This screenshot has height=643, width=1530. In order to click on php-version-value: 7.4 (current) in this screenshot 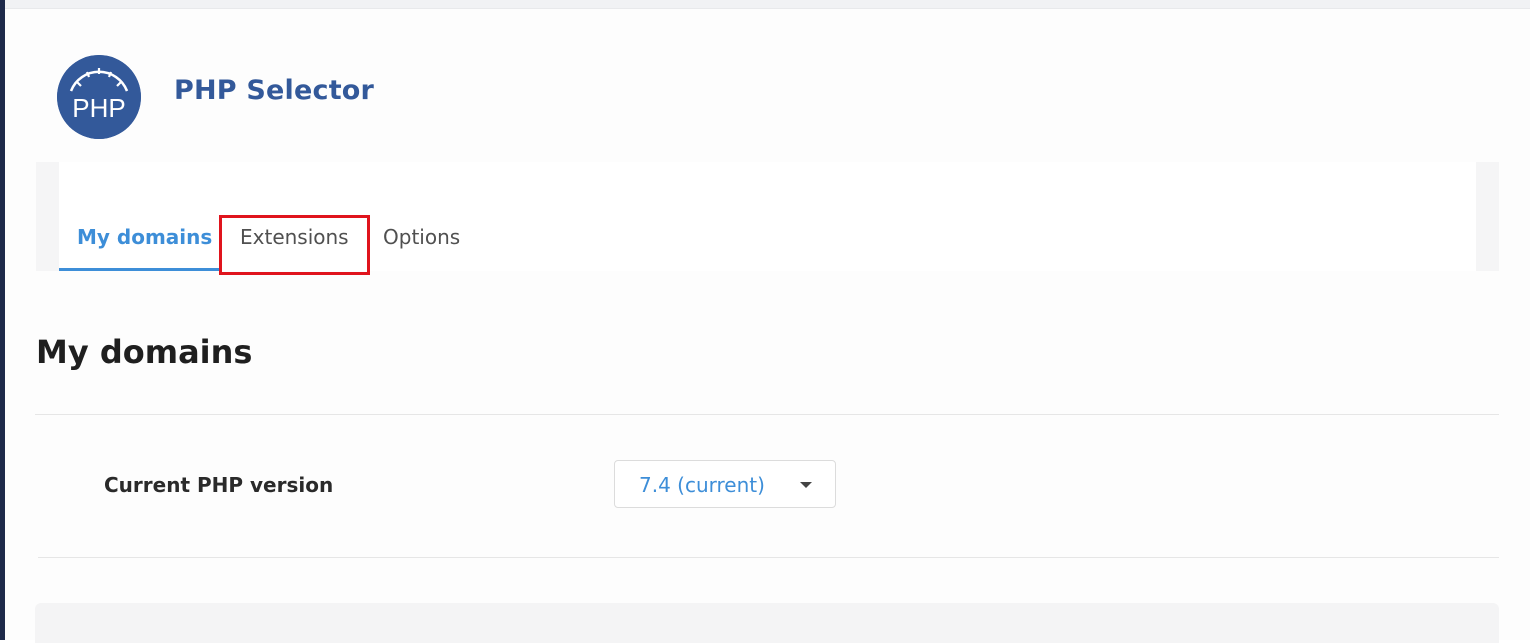, I will do `click(702, 485)`.